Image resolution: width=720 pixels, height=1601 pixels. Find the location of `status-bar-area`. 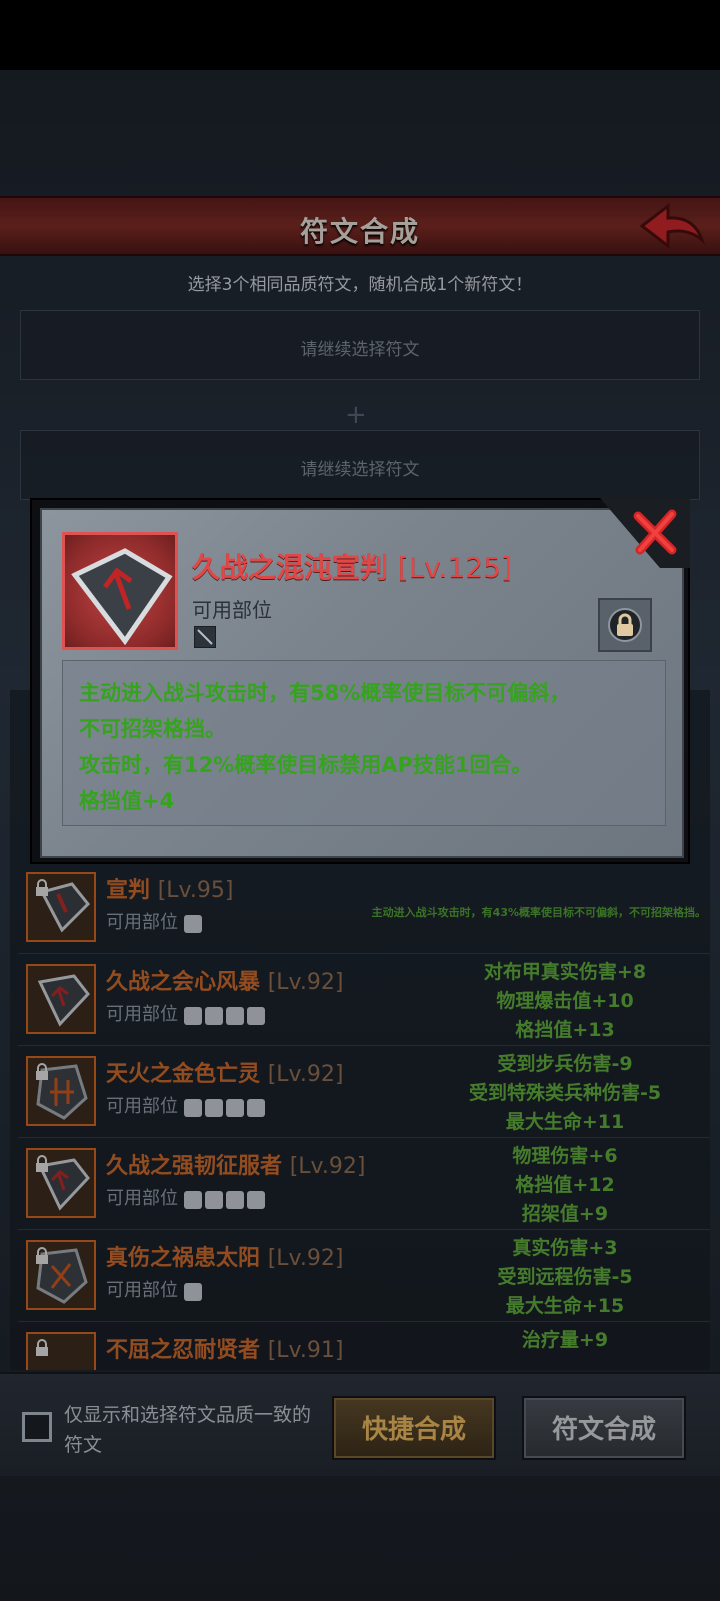

status-bar-area is located at coordinates (360, 35).